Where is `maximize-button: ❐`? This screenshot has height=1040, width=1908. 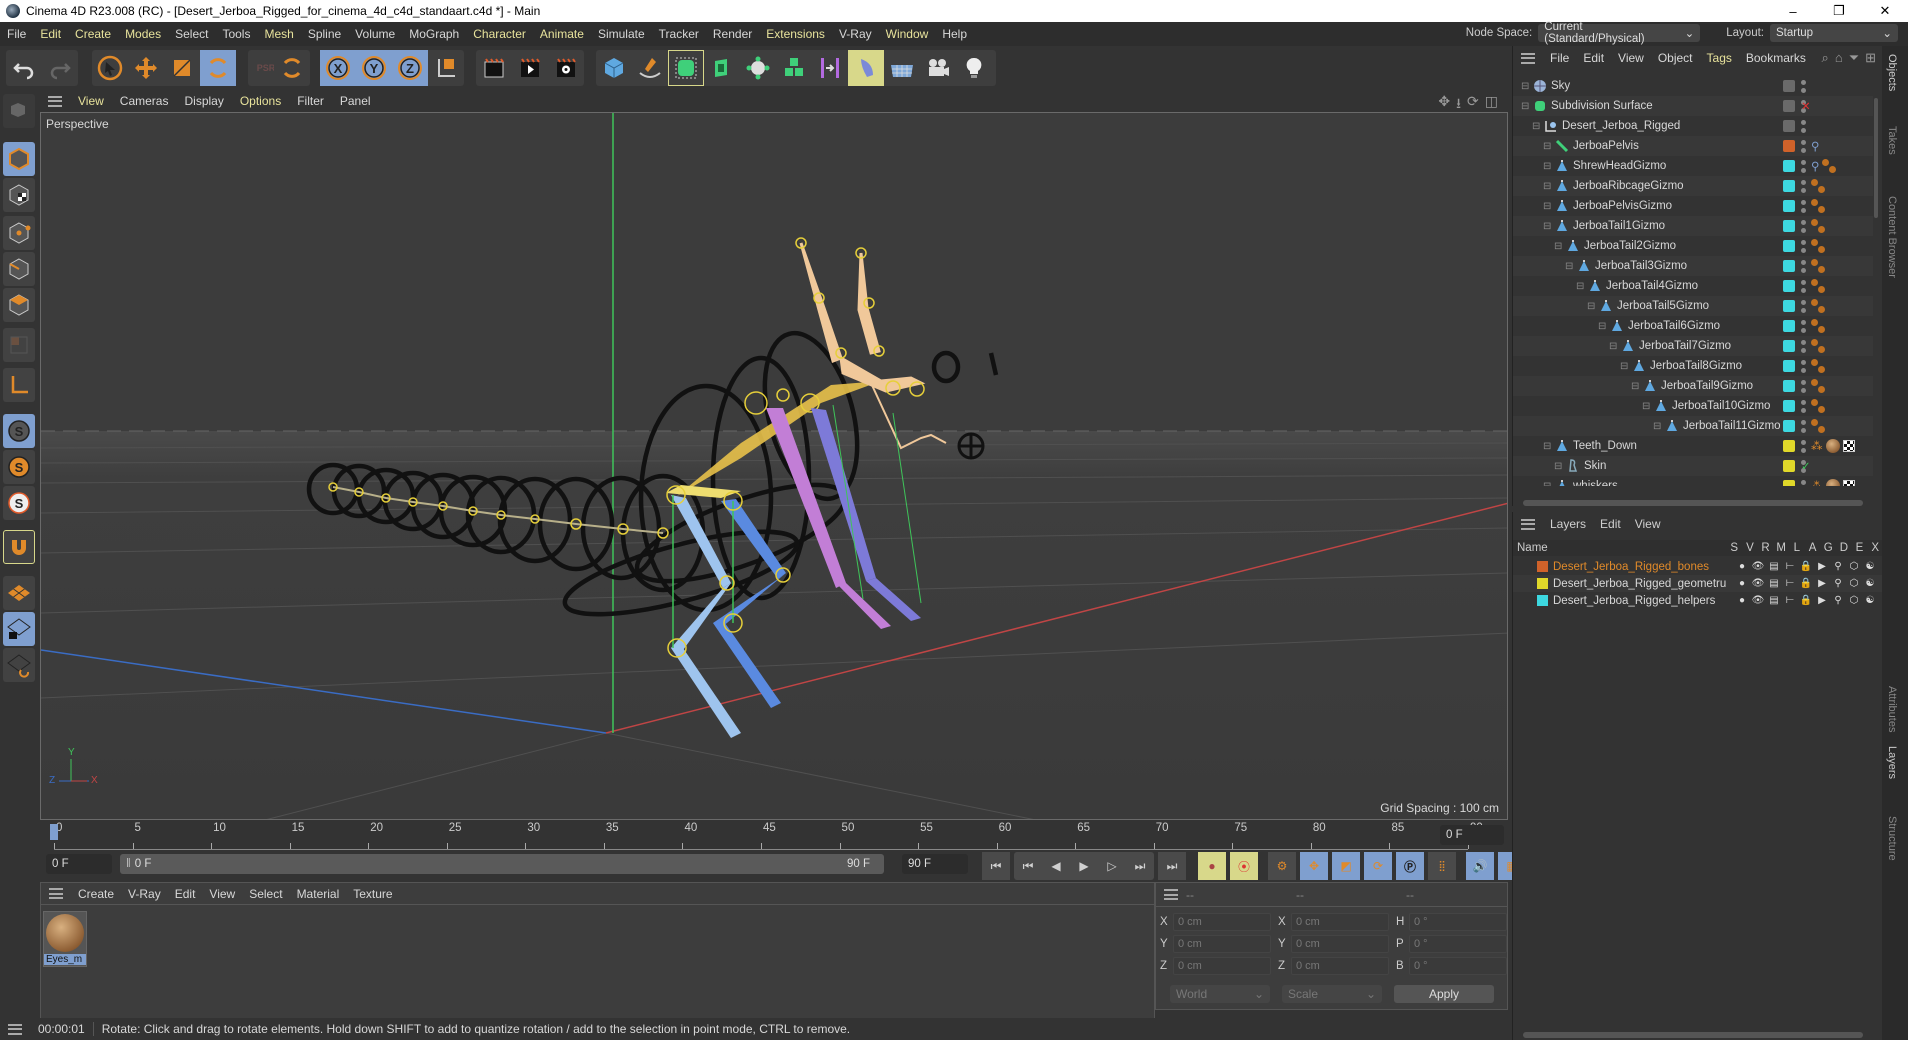
maximize-button: ❐ is located at coordinates (1839, 11).